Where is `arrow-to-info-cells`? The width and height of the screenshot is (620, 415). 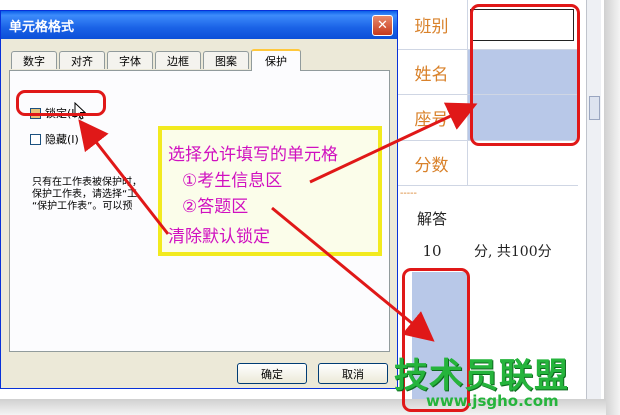 arrow-to-info-cells is located at coordinates (393, 143).